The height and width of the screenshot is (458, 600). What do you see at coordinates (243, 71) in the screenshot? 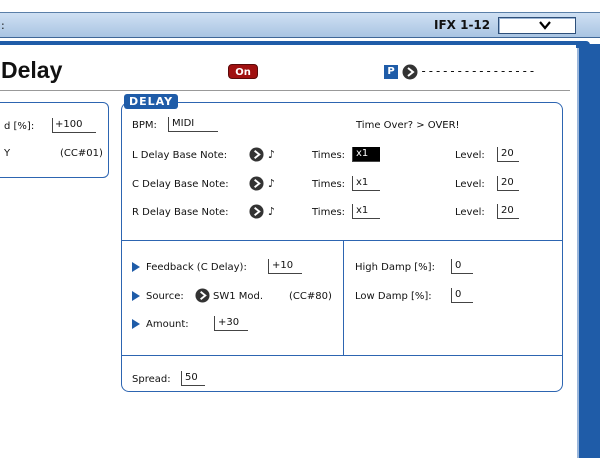
I see `effect-on-button: On` at bounding box center [243, 71].